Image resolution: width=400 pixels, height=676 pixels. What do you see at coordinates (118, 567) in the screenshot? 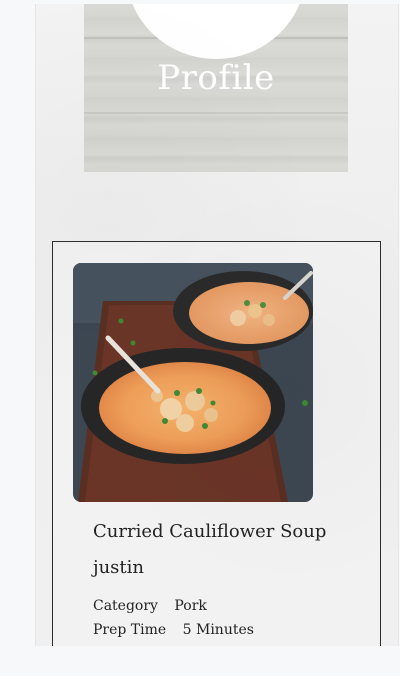
I see `recipe-author: justin` at bounding box center [118, 567].